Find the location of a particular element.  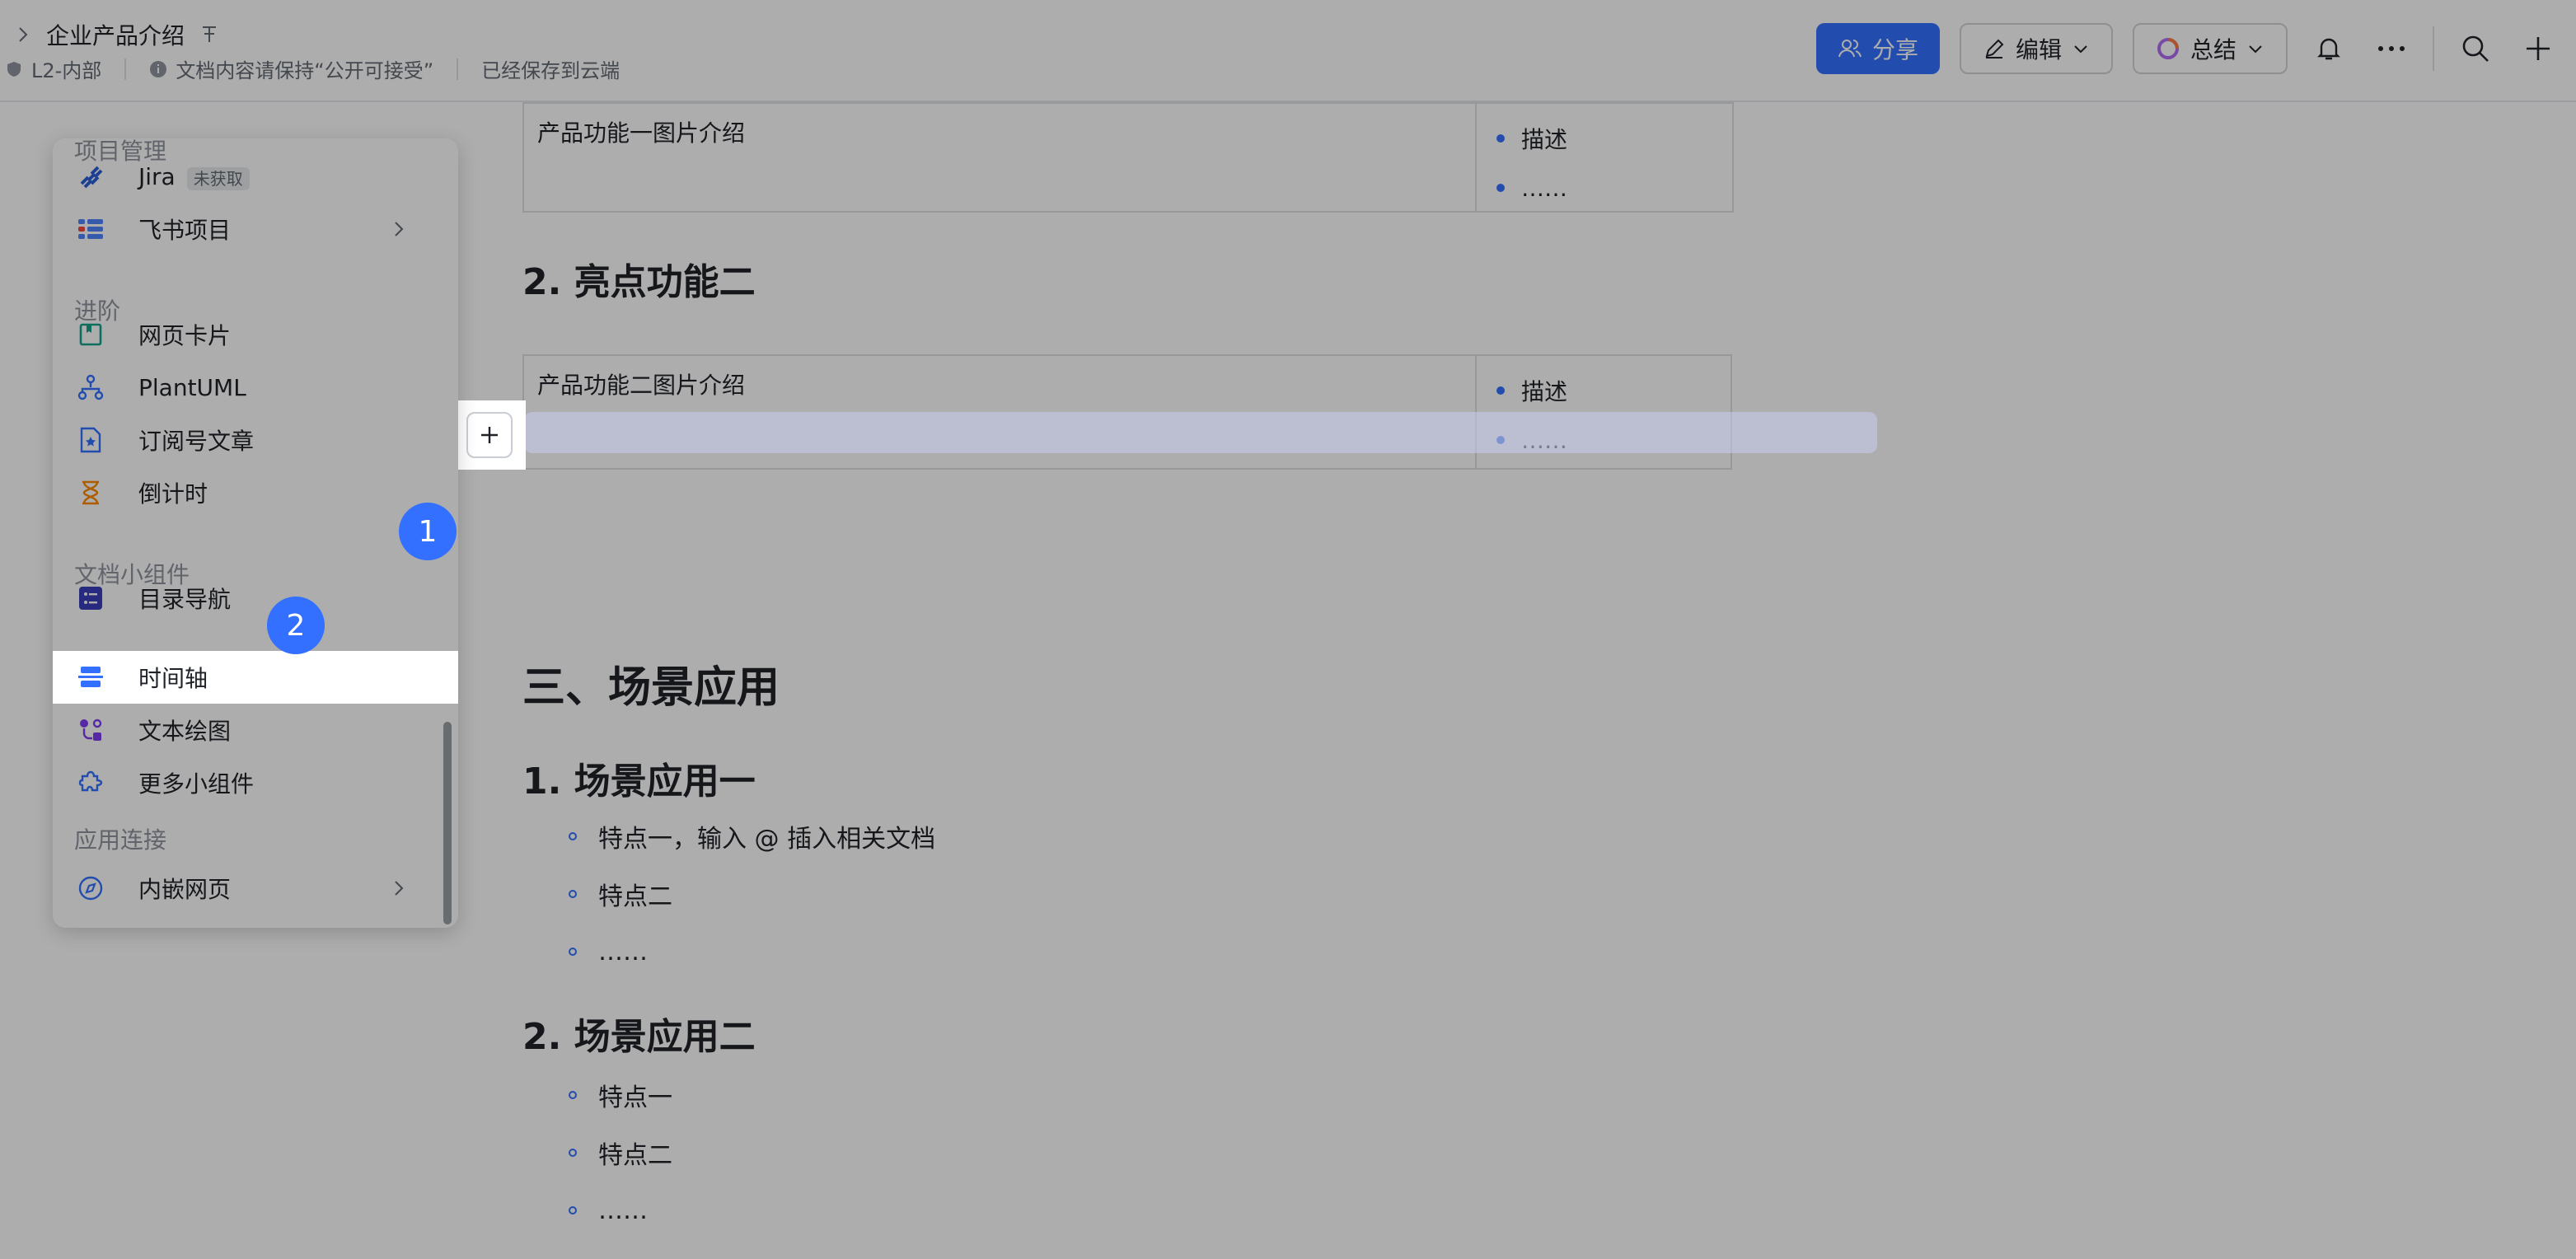

table-cell: 产品功能一图片介绍 is located at coordinates (1000, 157).